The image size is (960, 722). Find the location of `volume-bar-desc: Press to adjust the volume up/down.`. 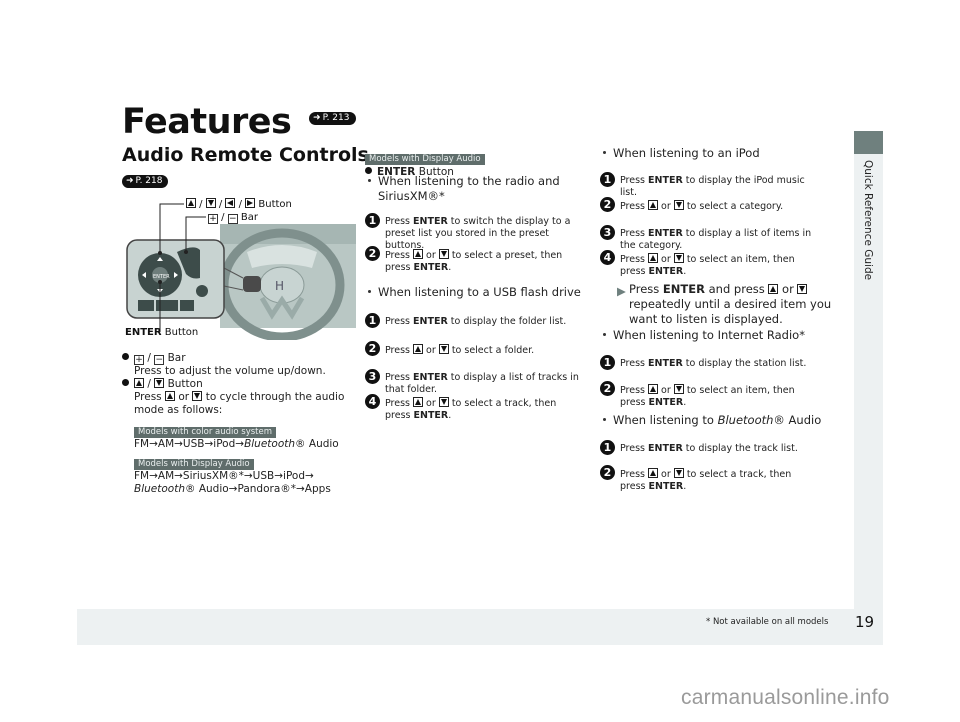

volume-bar-desc: Press to adjust the volume up/down. is located at coordinates (230, 371).